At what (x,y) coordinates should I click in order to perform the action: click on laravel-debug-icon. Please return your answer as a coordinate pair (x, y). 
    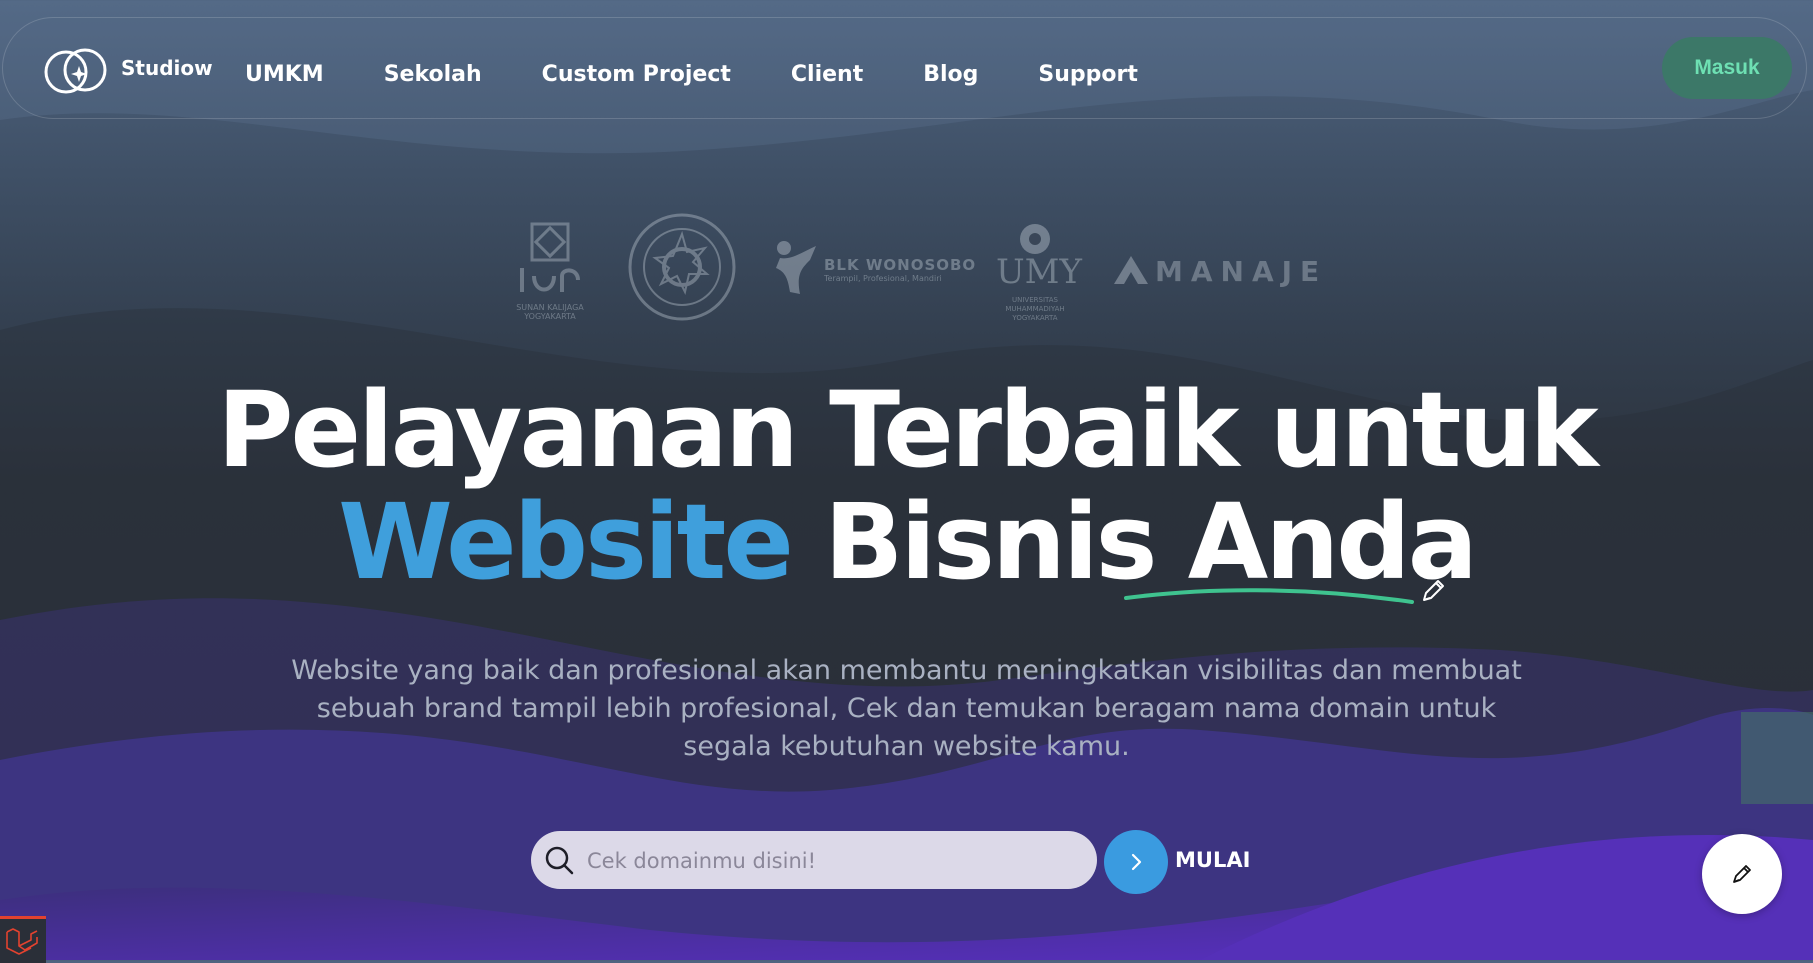
    Looking at the image, I should click on (23, 939).